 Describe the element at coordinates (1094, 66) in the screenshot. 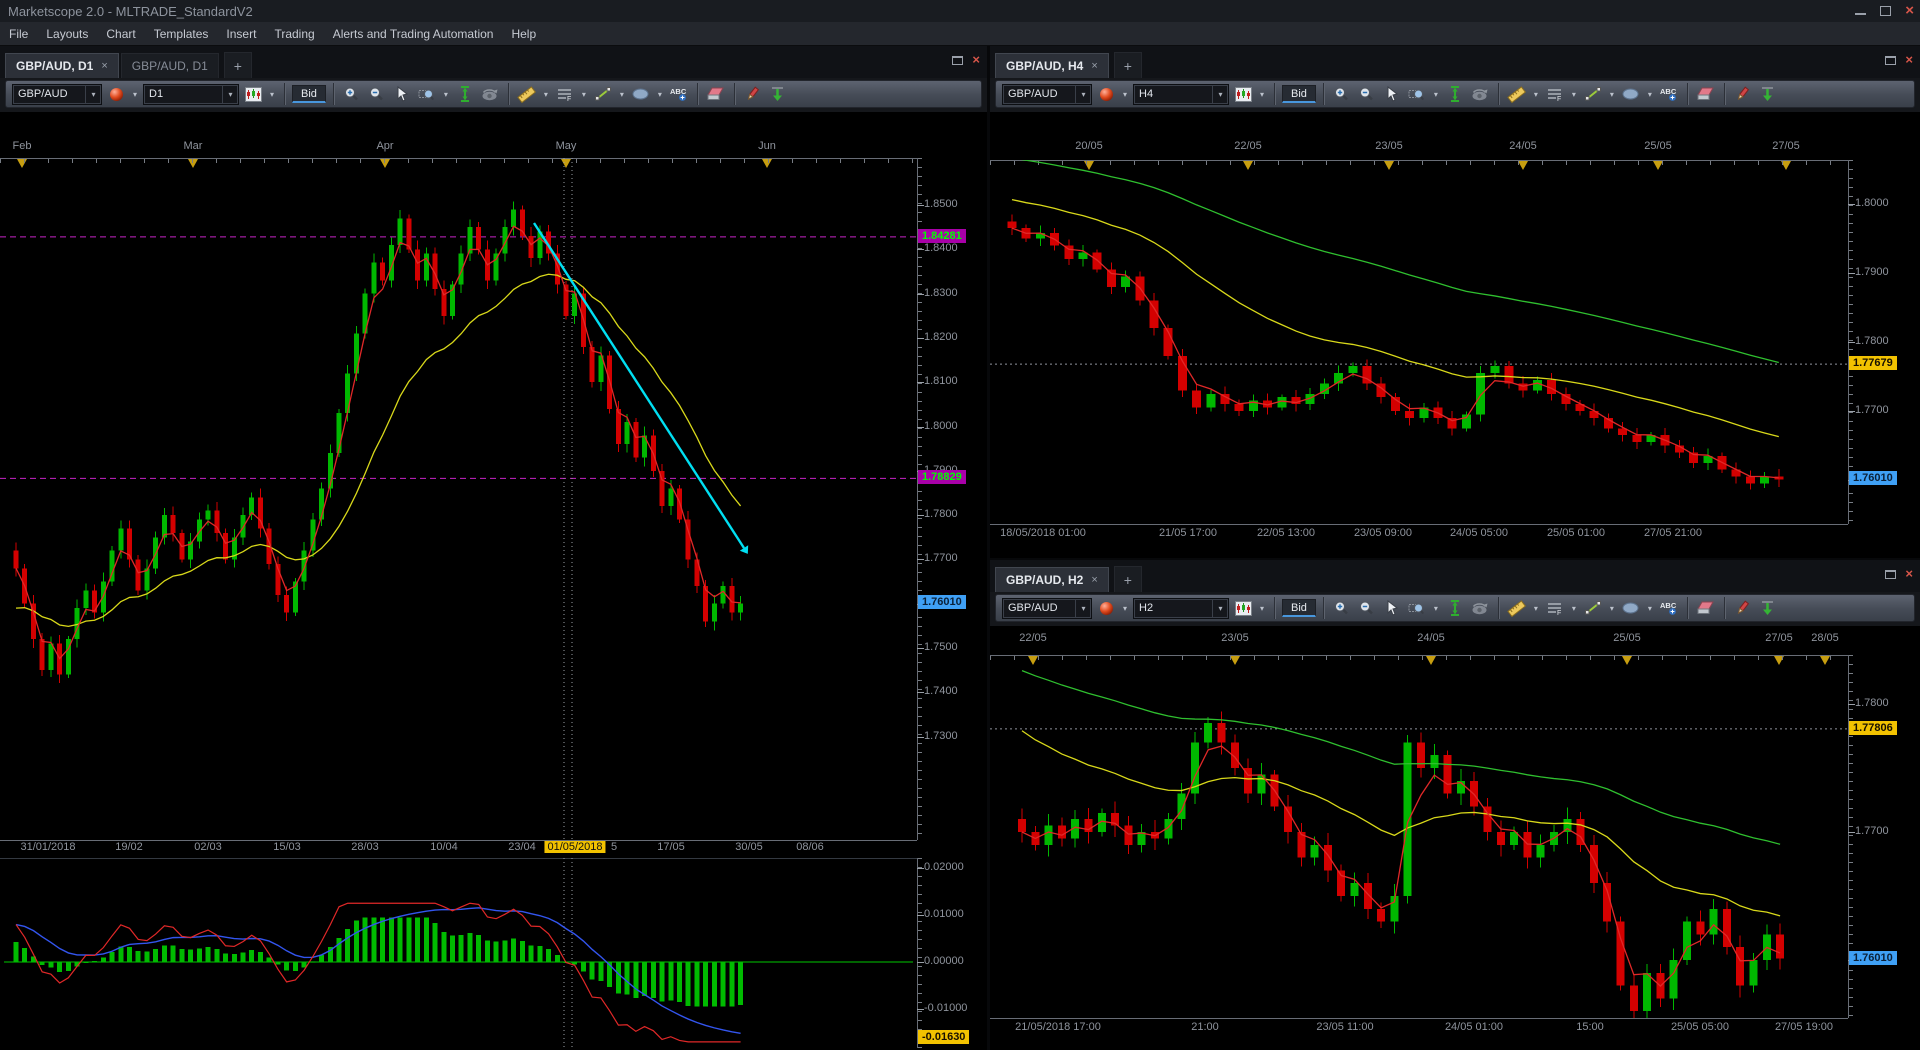

I see `tab-close-icon: ×` at that location.